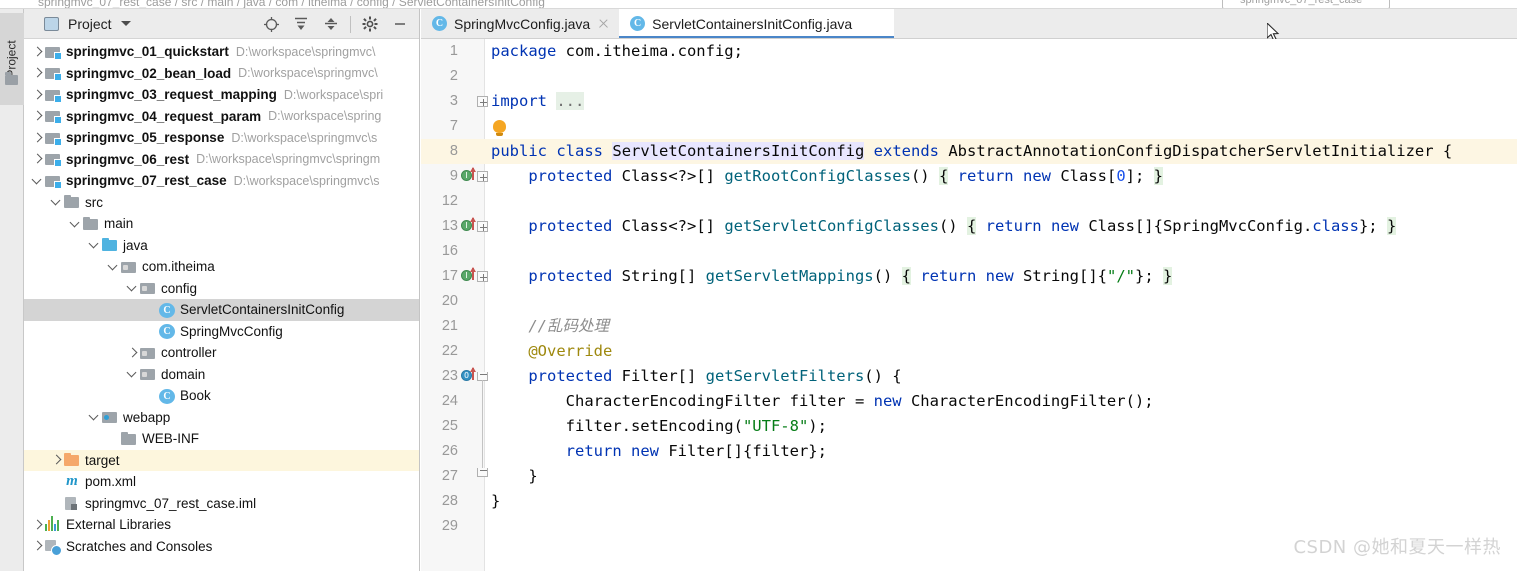 The height and width of the screenshot is (571, 1517). I want to click on tree-node-scratches-and-consoles: Scratches and Consoles, so click(221, 547).